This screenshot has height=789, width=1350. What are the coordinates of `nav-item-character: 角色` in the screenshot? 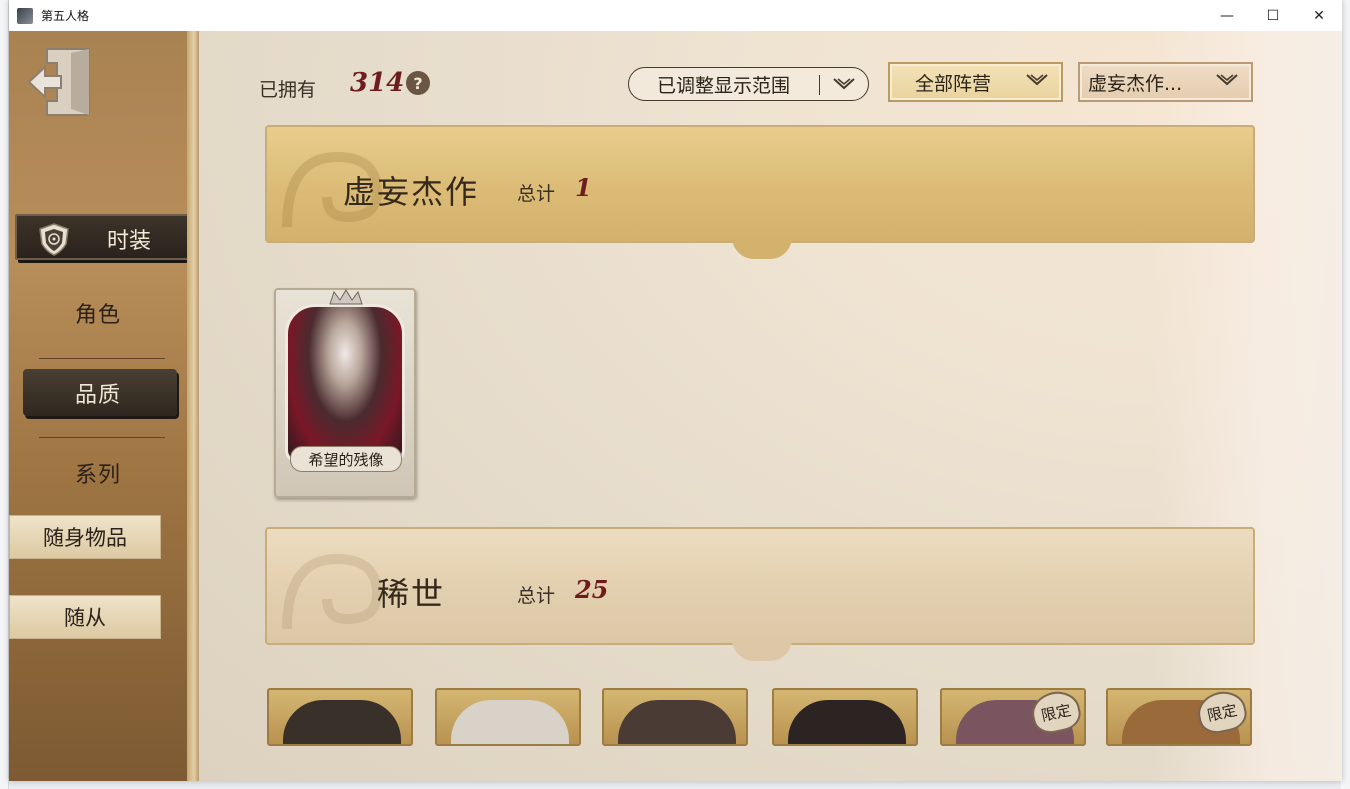 It's located at (98, 313).